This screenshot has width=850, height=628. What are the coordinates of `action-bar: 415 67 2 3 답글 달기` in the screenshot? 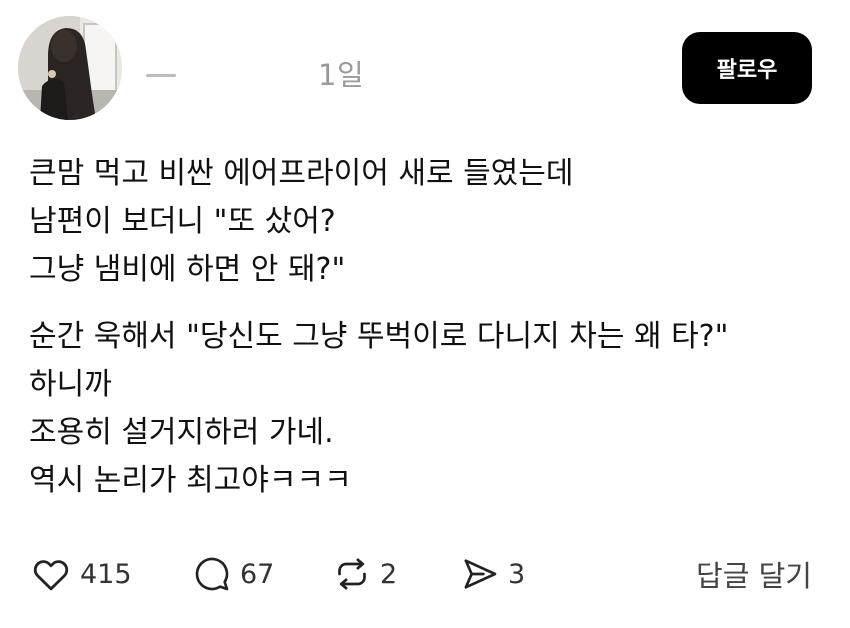 It's located at (421, 574).